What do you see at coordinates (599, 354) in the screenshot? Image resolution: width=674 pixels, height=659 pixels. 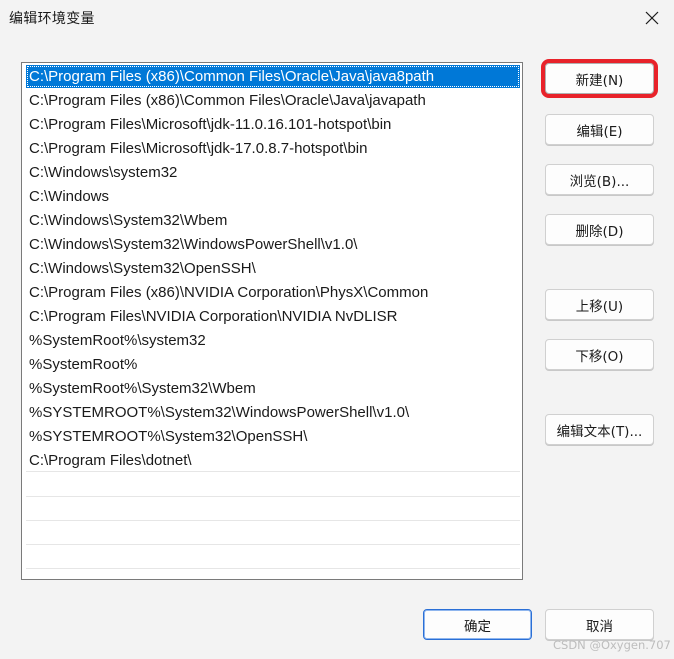 I see `move-down-button: 下移(O)` at bounding box center [599, 354].